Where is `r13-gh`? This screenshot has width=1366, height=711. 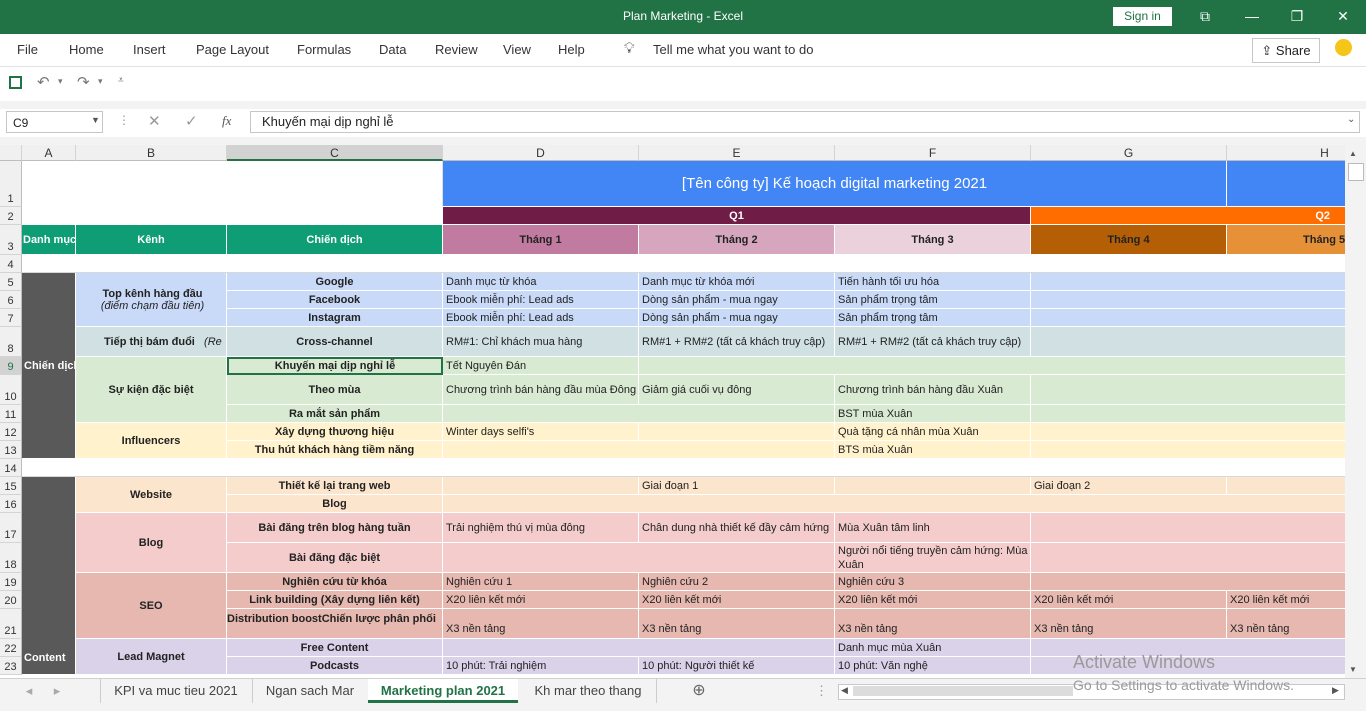
r13-gh is located at coordinates (1188, 450).